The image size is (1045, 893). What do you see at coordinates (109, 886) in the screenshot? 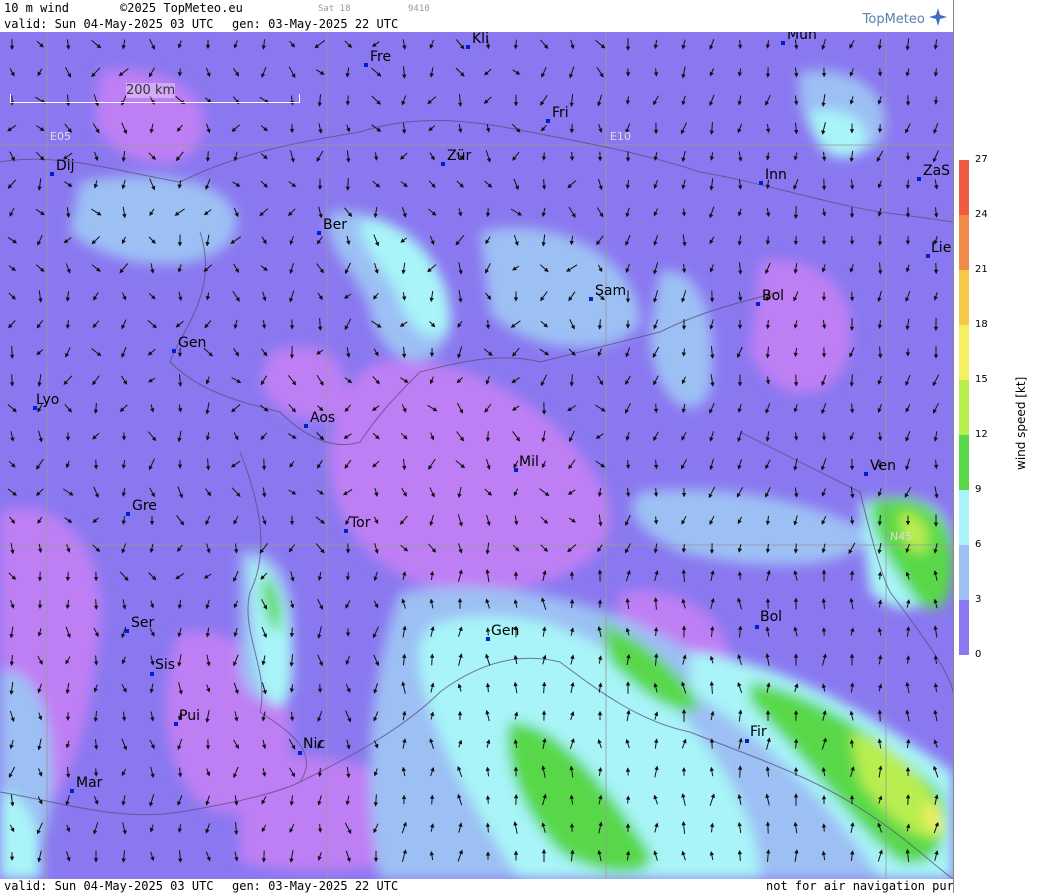
I see `footer-valid-time: valid: Sun 04-May-2025 03 UTC` at bounding box center [109, 886].